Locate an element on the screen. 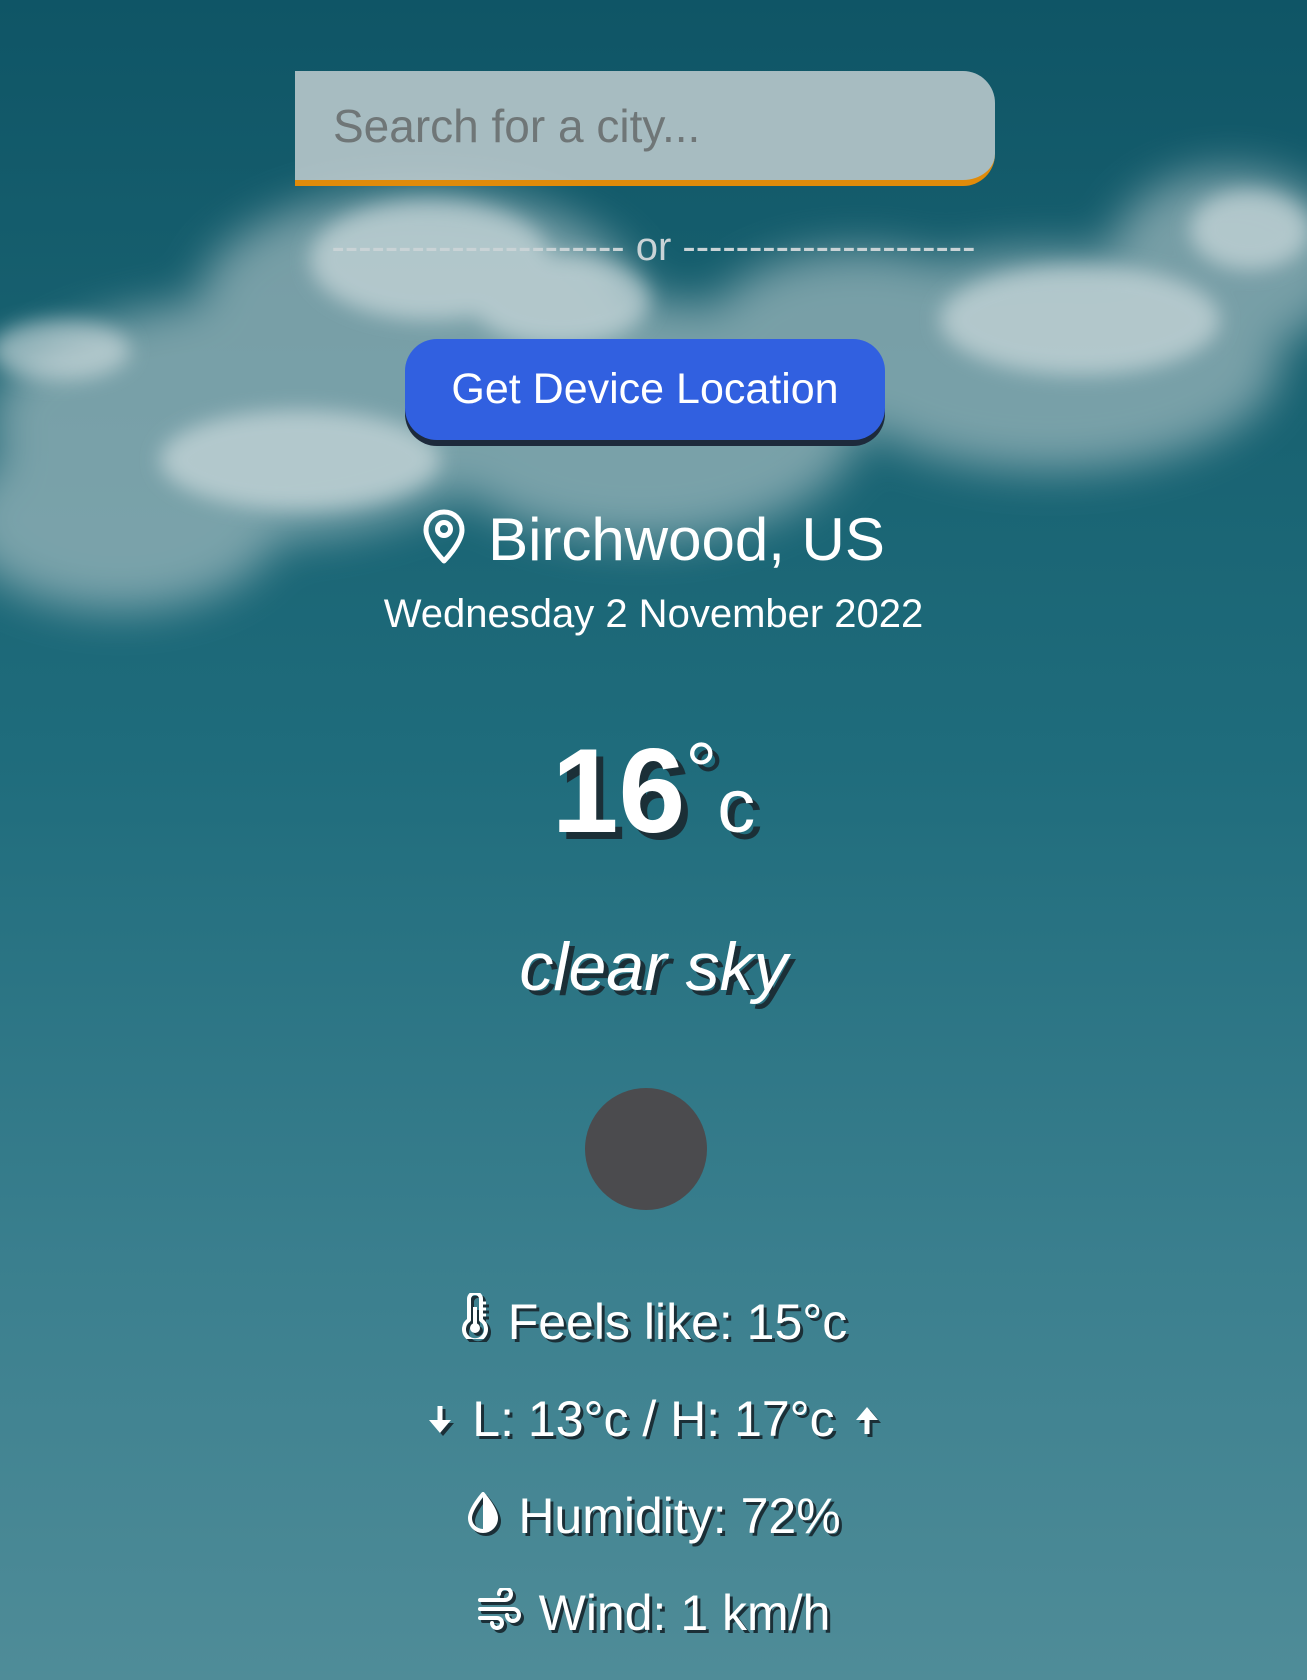  weather-condition-icon is located at coordinates (646, 1149).